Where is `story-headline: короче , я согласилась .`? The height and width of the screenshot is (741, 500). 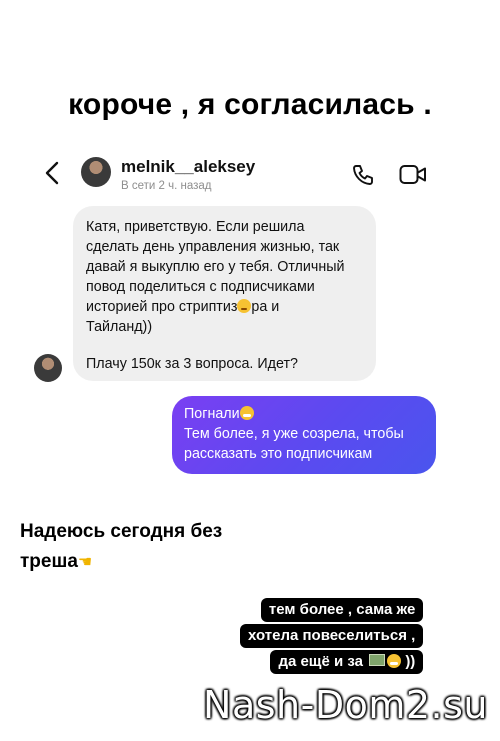
story-headline: короче , я согласилась . is located at coordinates (250, 104).